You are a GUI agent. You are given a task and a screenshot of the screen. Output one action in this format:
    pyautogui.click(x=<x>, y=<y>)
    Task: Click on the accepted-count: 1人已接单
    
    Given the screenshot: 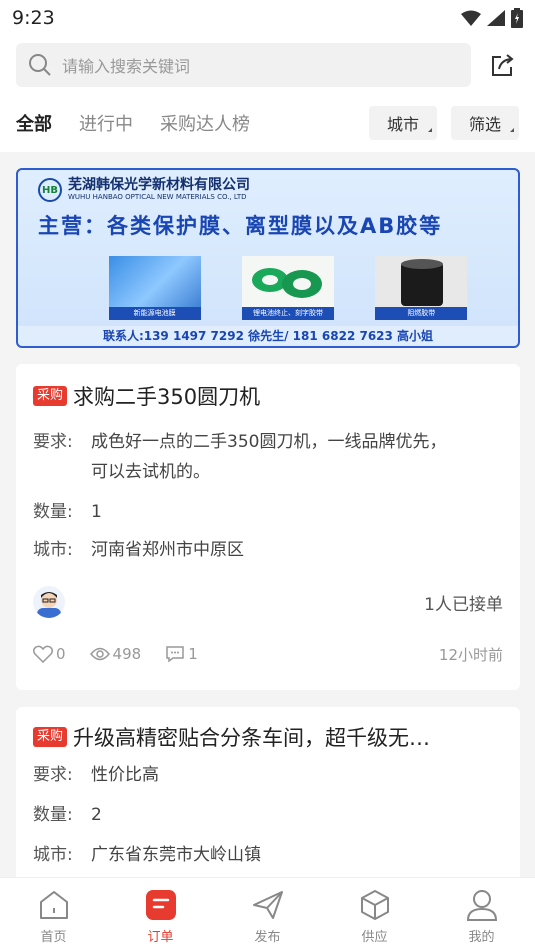 What is the action you would take?
    pyautogui.click(x=463, y=604)
    